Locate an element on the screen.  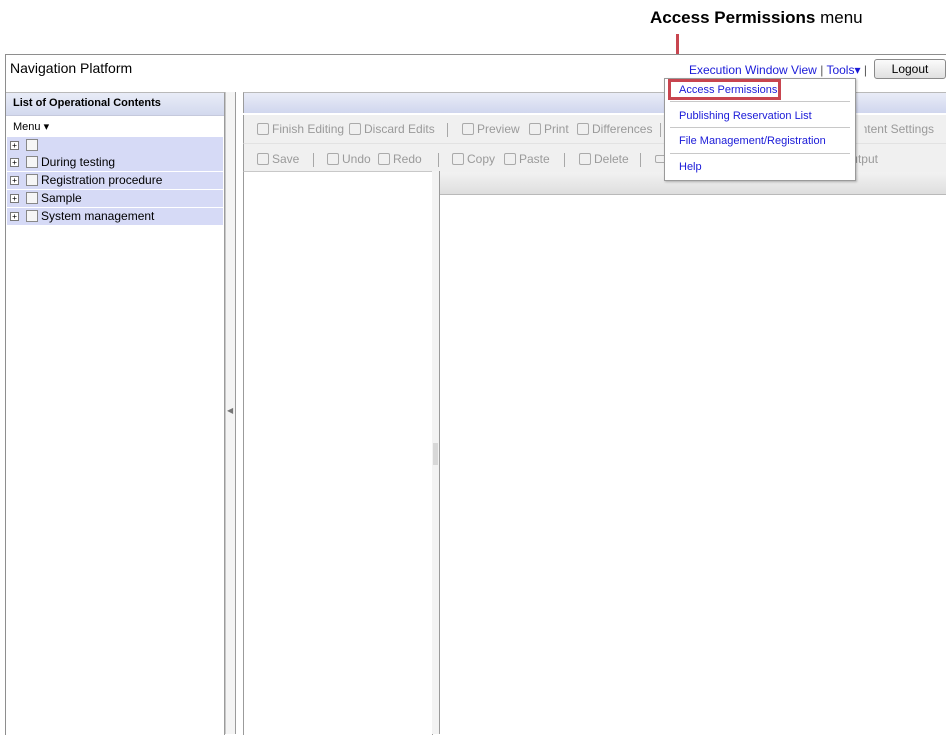
splitter-grip-icon is located at coordinates (435, 454).